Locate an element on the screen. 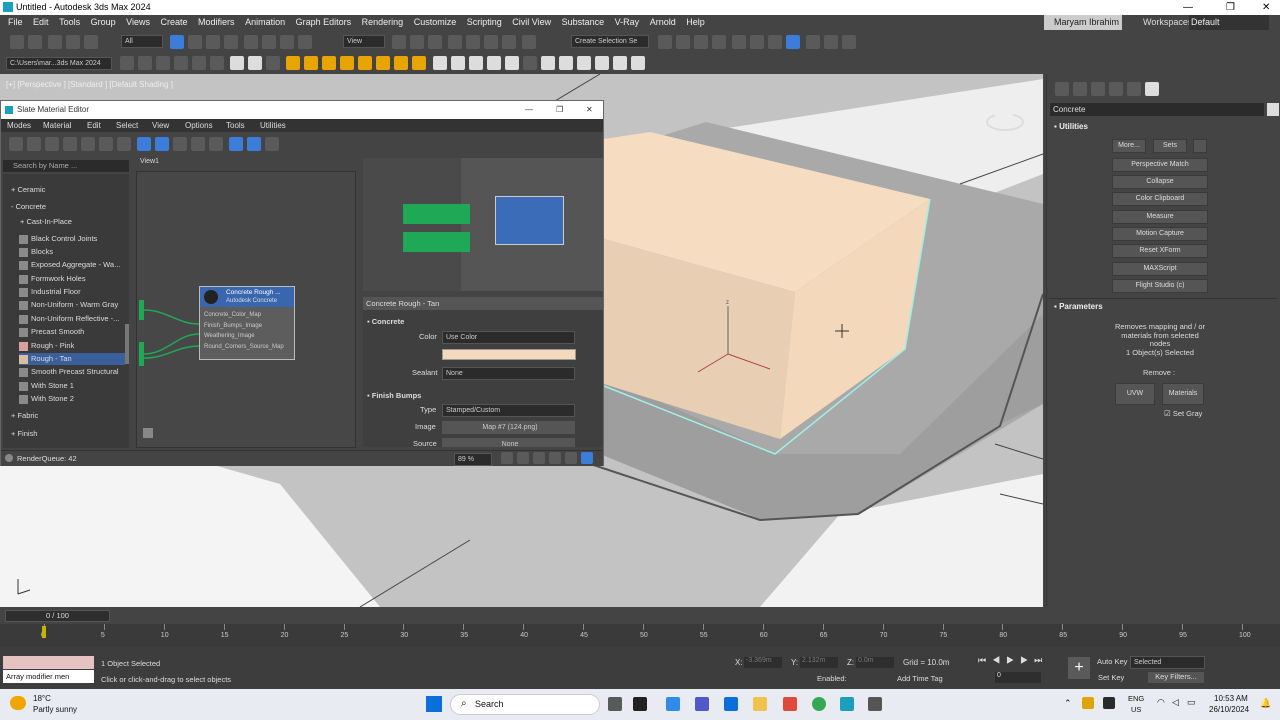  slot-round-corners-map: Round_Corners_Source_Map is located at coordinates (249, 347).